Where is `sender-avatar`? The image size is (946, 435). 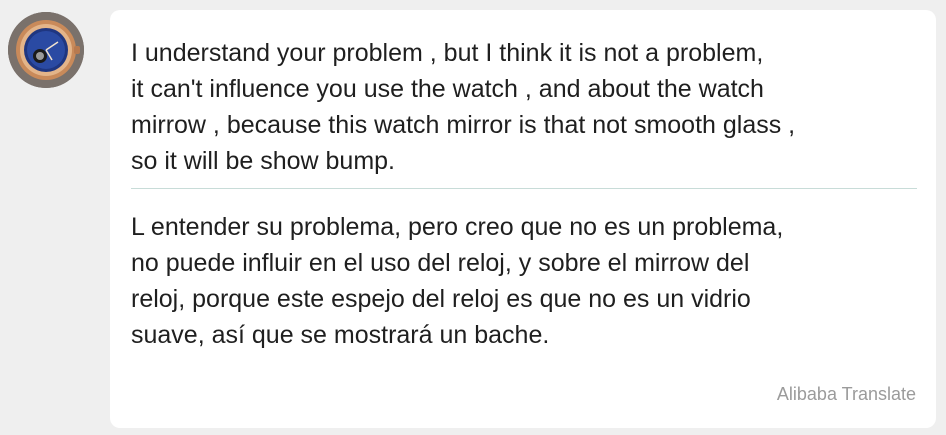
sender-avatar is located at coordinates (46, 50).